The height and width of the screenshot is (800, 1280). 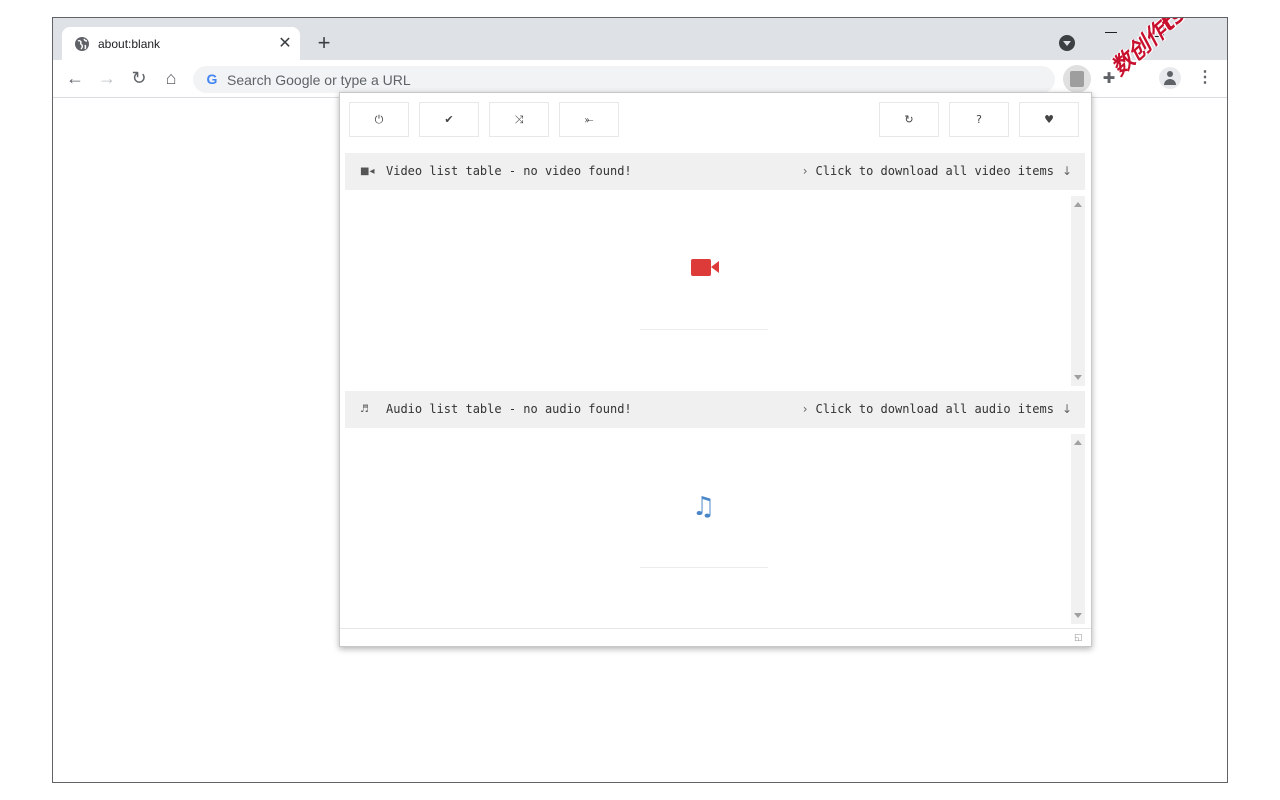 I want to click on omnibox: G, so click(x=624, y=79).